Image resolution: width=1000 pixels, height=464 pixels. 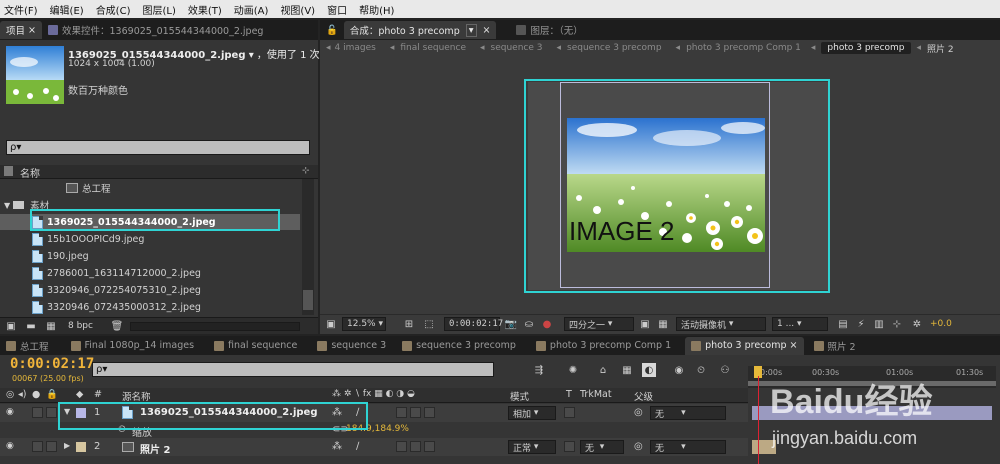 I want to click on solo-icon: ●, so click(x=36, y=394).